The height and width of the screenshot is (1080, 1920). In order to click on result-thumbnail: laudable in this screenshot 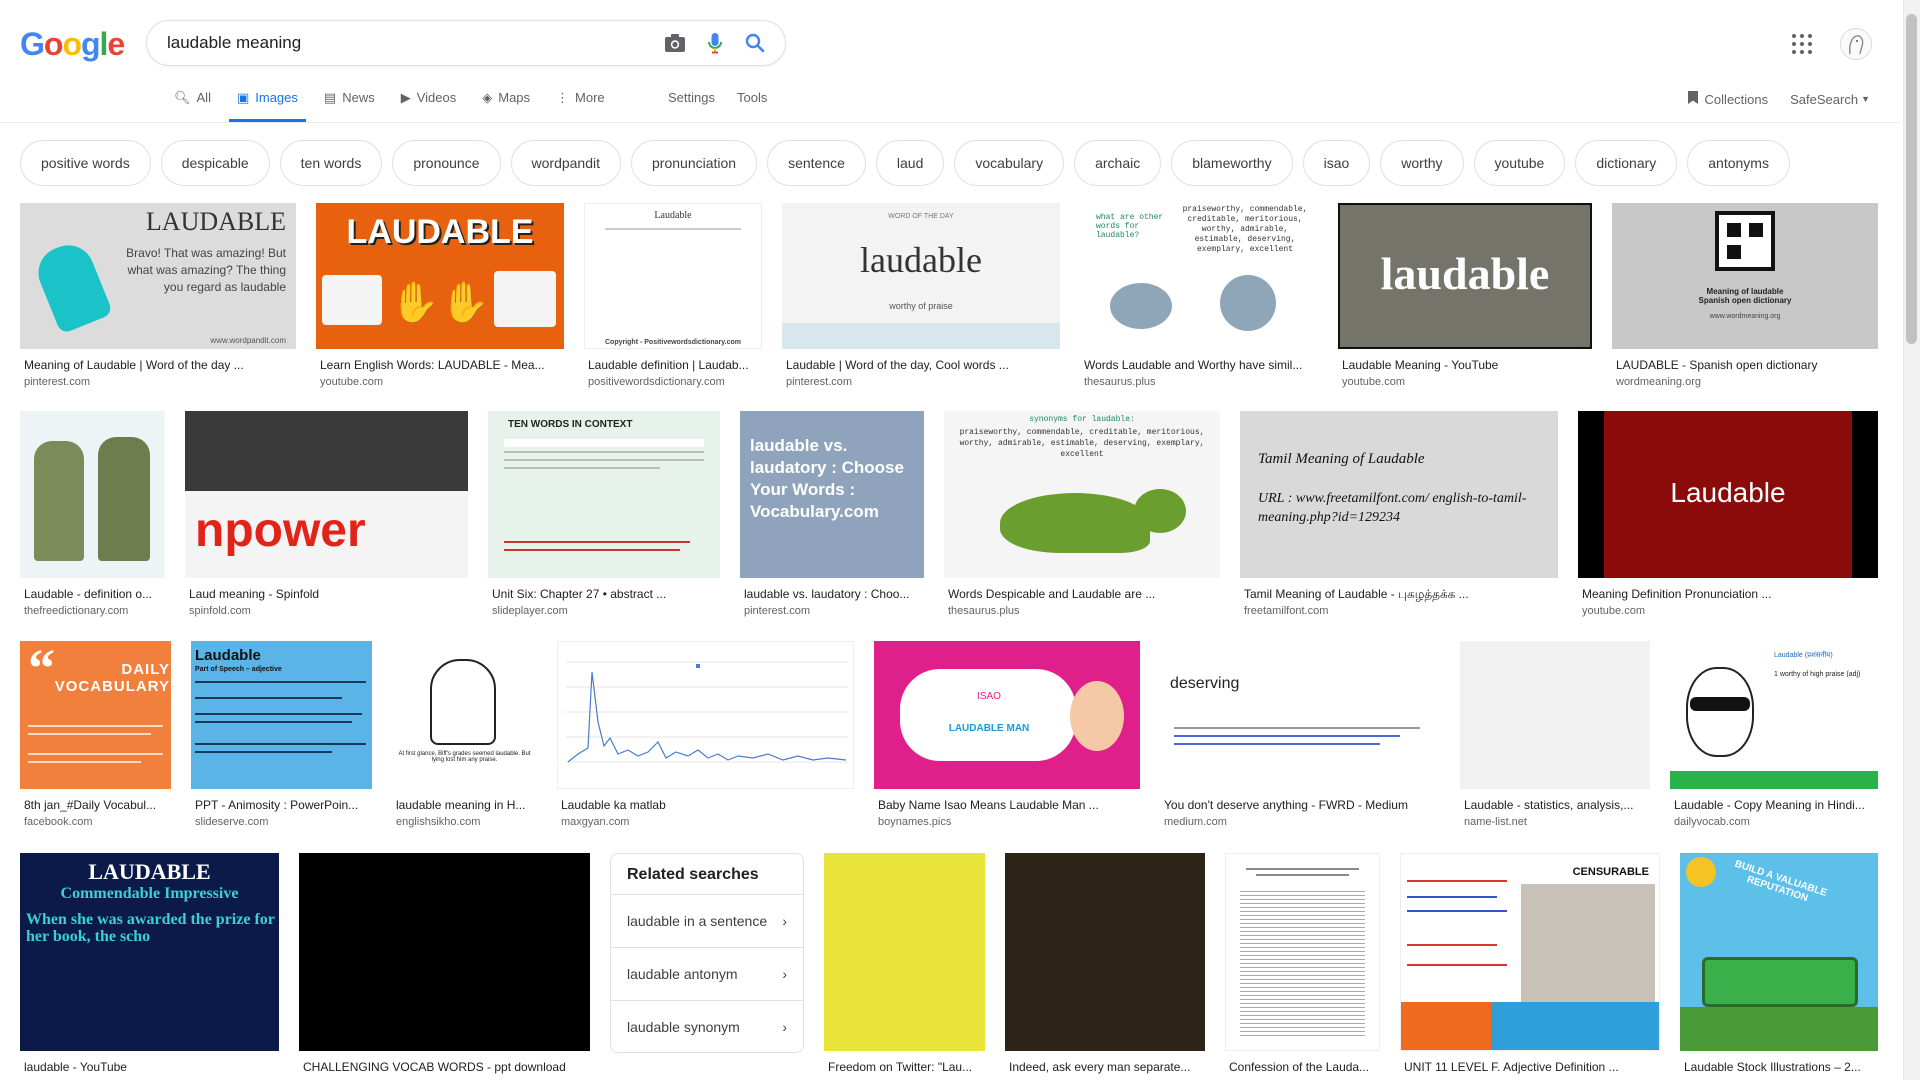, I will do `click(1465, 276)`.